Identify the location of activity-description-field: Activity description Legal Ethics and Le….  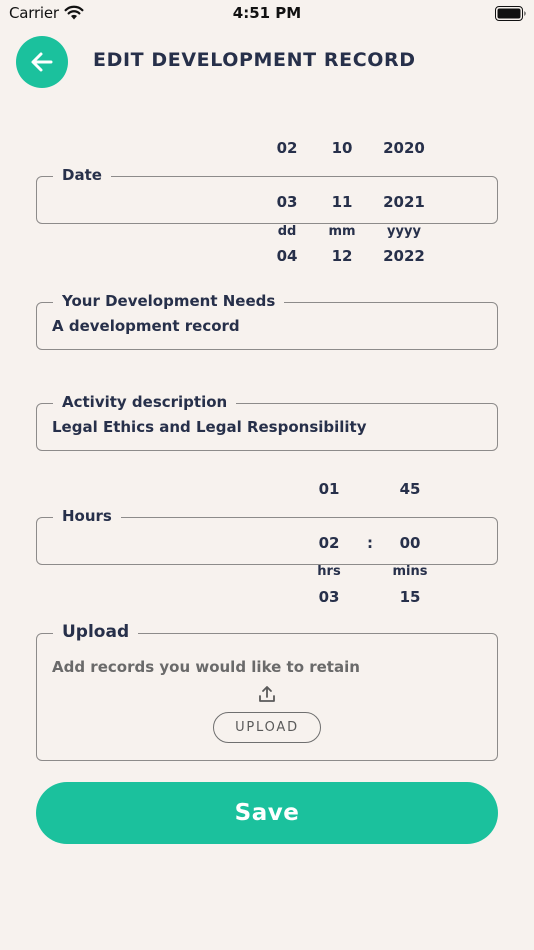
(267, 421).